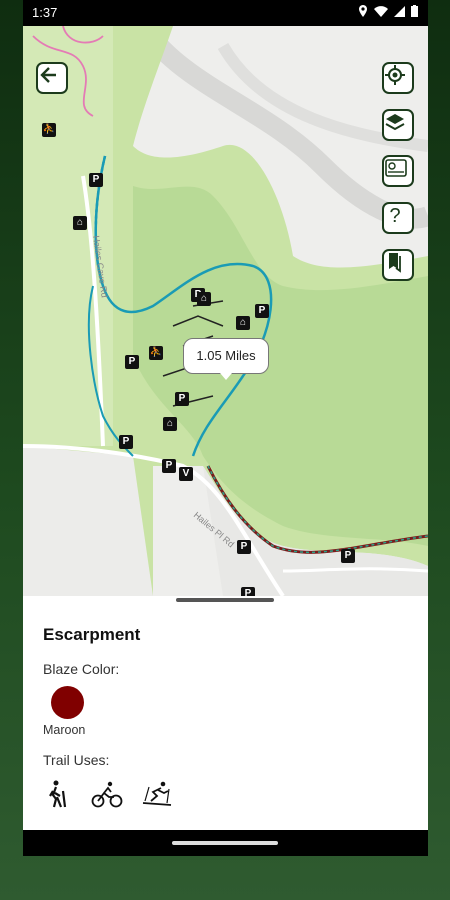 The height and width of the screenshot is (900, 450). What do you see at coordinates (186, 474) in the screenshot?
I see `visitor-marker: V` at bounding box center [186, 474].